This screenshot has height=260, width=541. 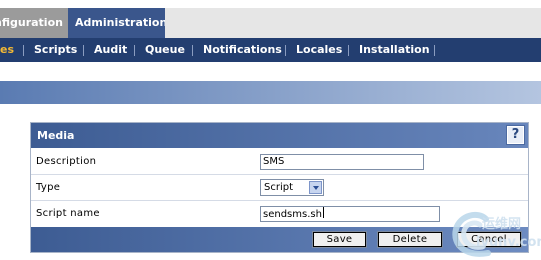 I want to click on description-row: Description SMS, so click(x=279, y=162).